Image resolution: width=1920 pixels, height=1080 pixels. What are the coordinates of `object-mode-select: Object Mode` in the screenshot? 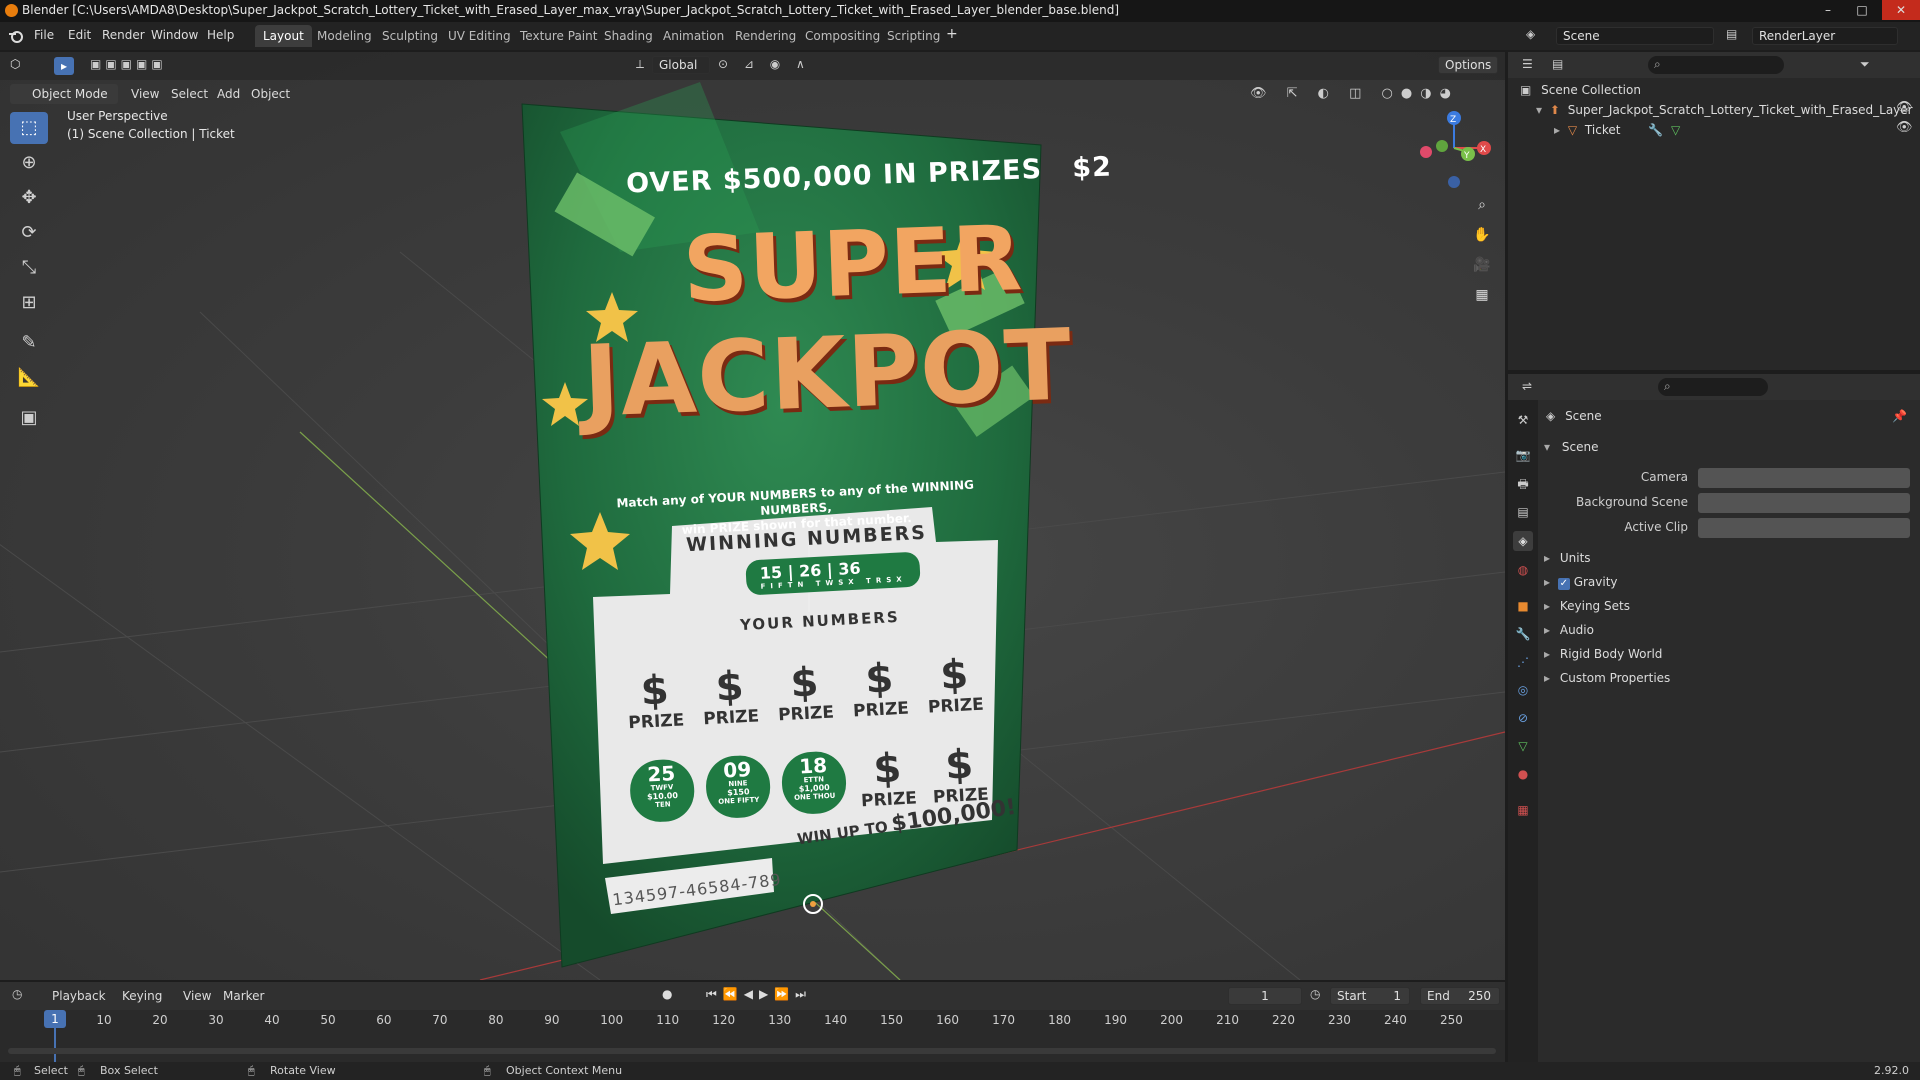 It's located at (64, 94).